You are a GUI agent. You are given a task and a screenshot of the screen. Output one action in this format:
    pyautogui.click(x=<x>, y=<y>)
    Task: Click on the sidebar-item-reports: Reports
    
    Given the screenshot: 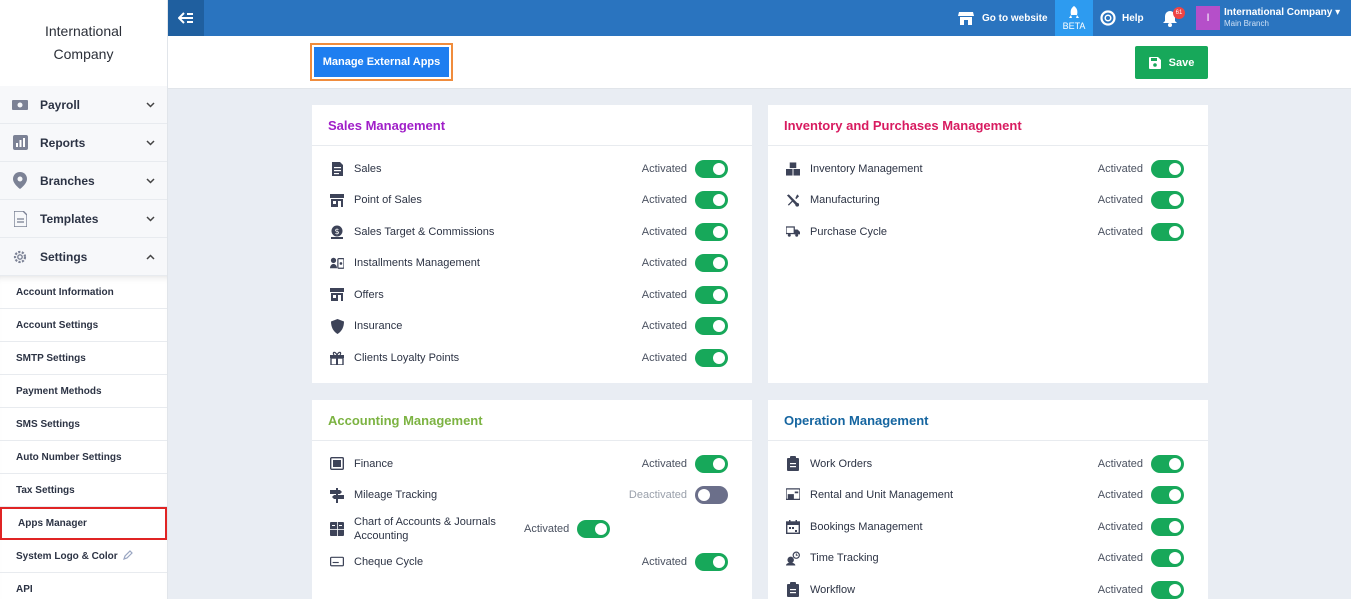 What is the action you would take?
    pyautogui.click(x=83, y=143)
    